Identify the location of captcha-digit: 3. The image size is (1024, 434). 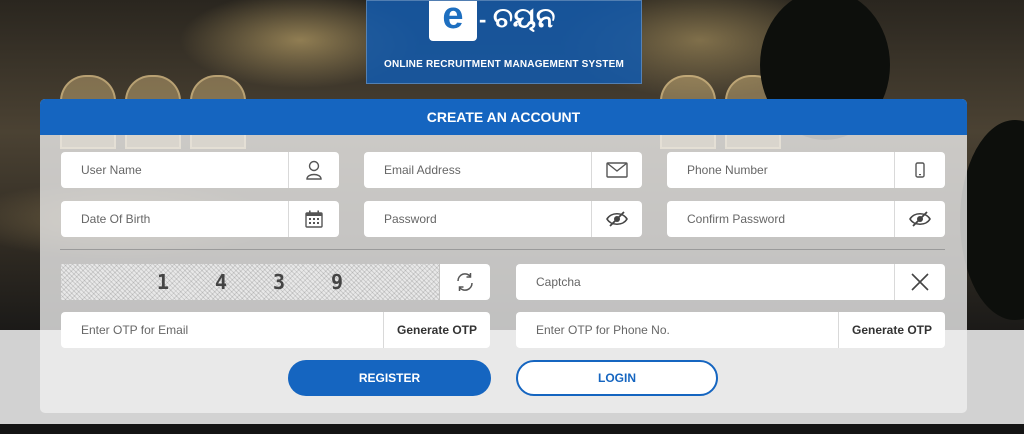
(279, 282).